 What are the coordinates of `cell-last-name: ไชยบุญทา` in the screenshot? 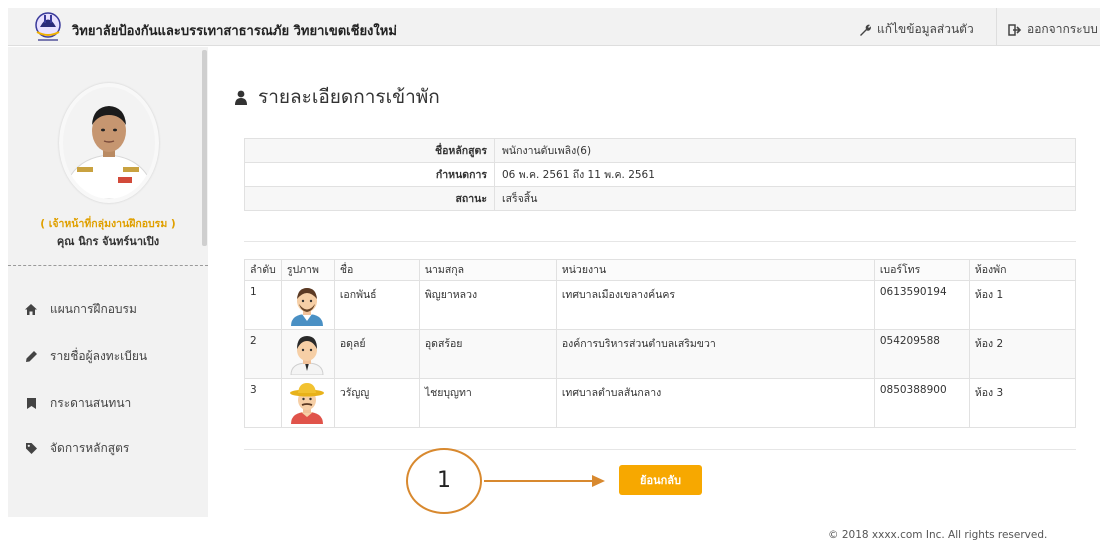 It's located at (487, 403).